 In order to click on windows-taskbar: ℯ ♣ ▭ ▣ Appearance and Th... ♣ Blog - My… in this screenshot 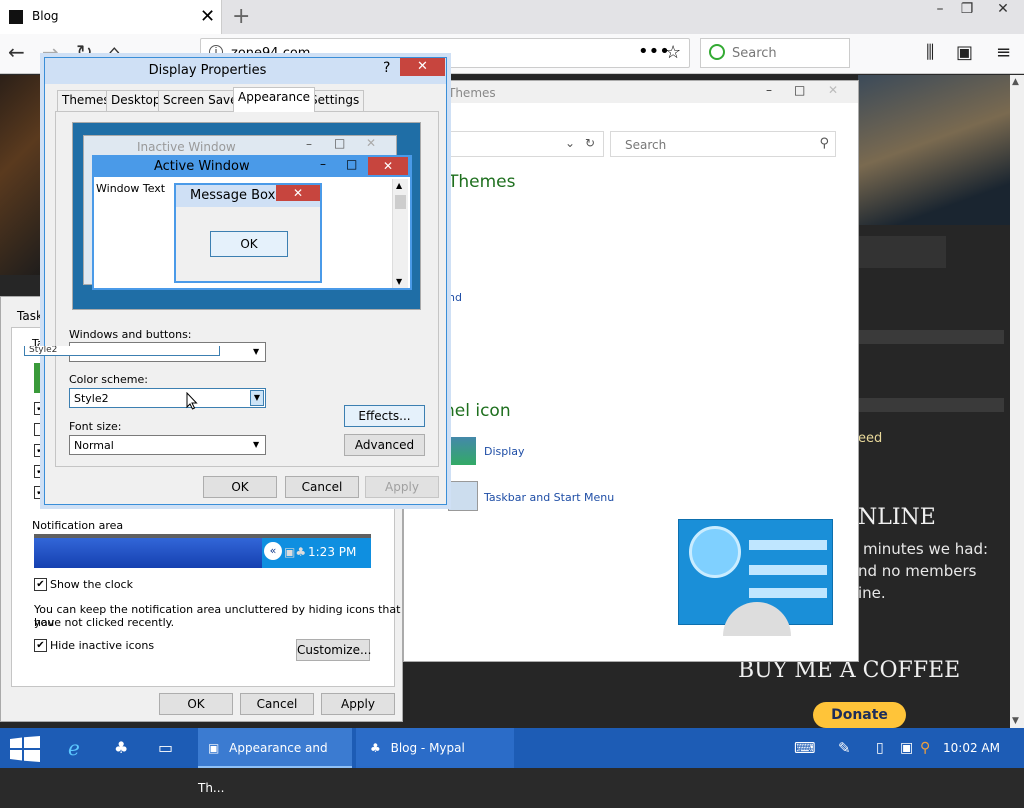, I will do `click(512, 761)`.